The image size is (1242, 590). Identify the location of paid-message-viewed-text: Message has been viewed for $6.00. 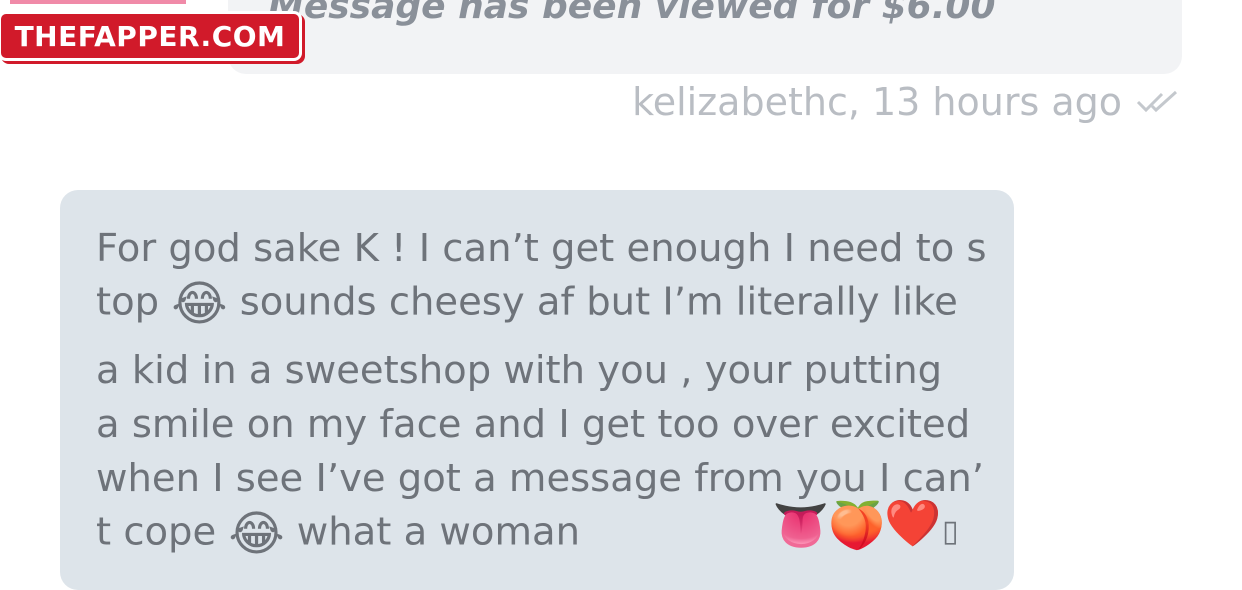
(632, 13).